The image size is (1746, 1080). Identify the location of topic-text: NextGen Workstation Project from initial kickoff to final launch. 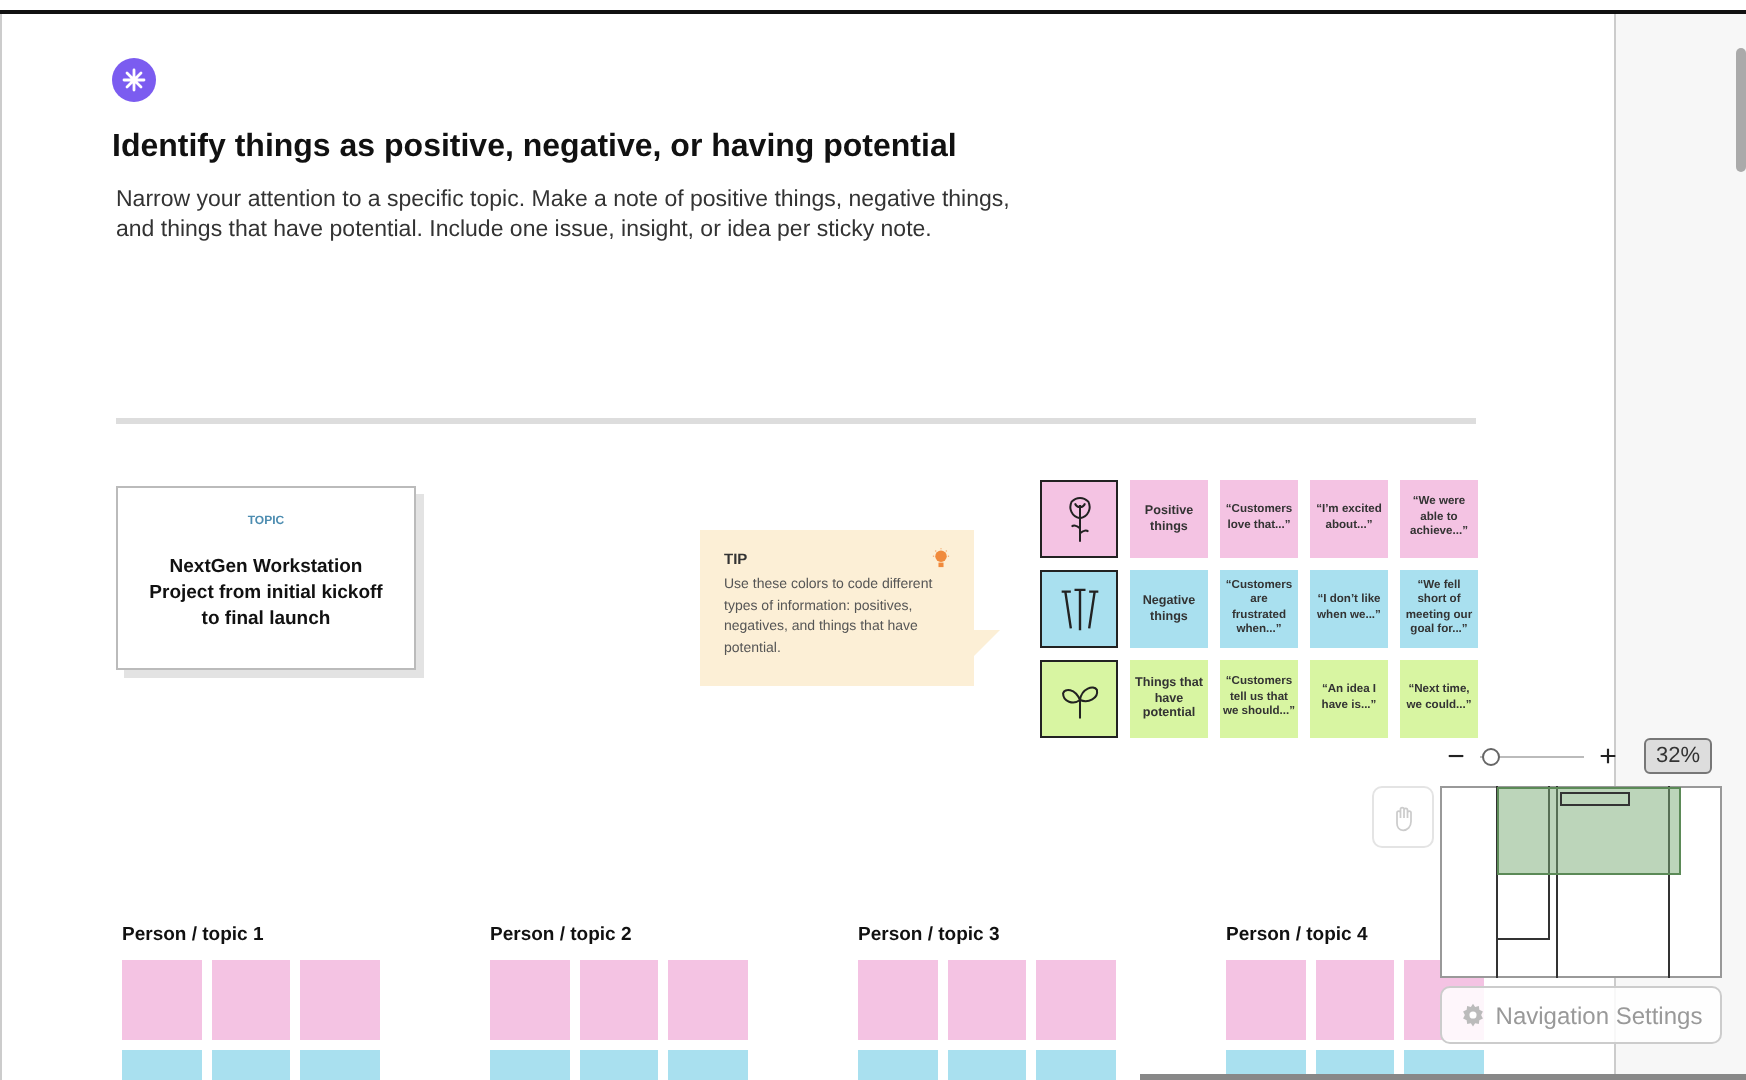
(266, 593).